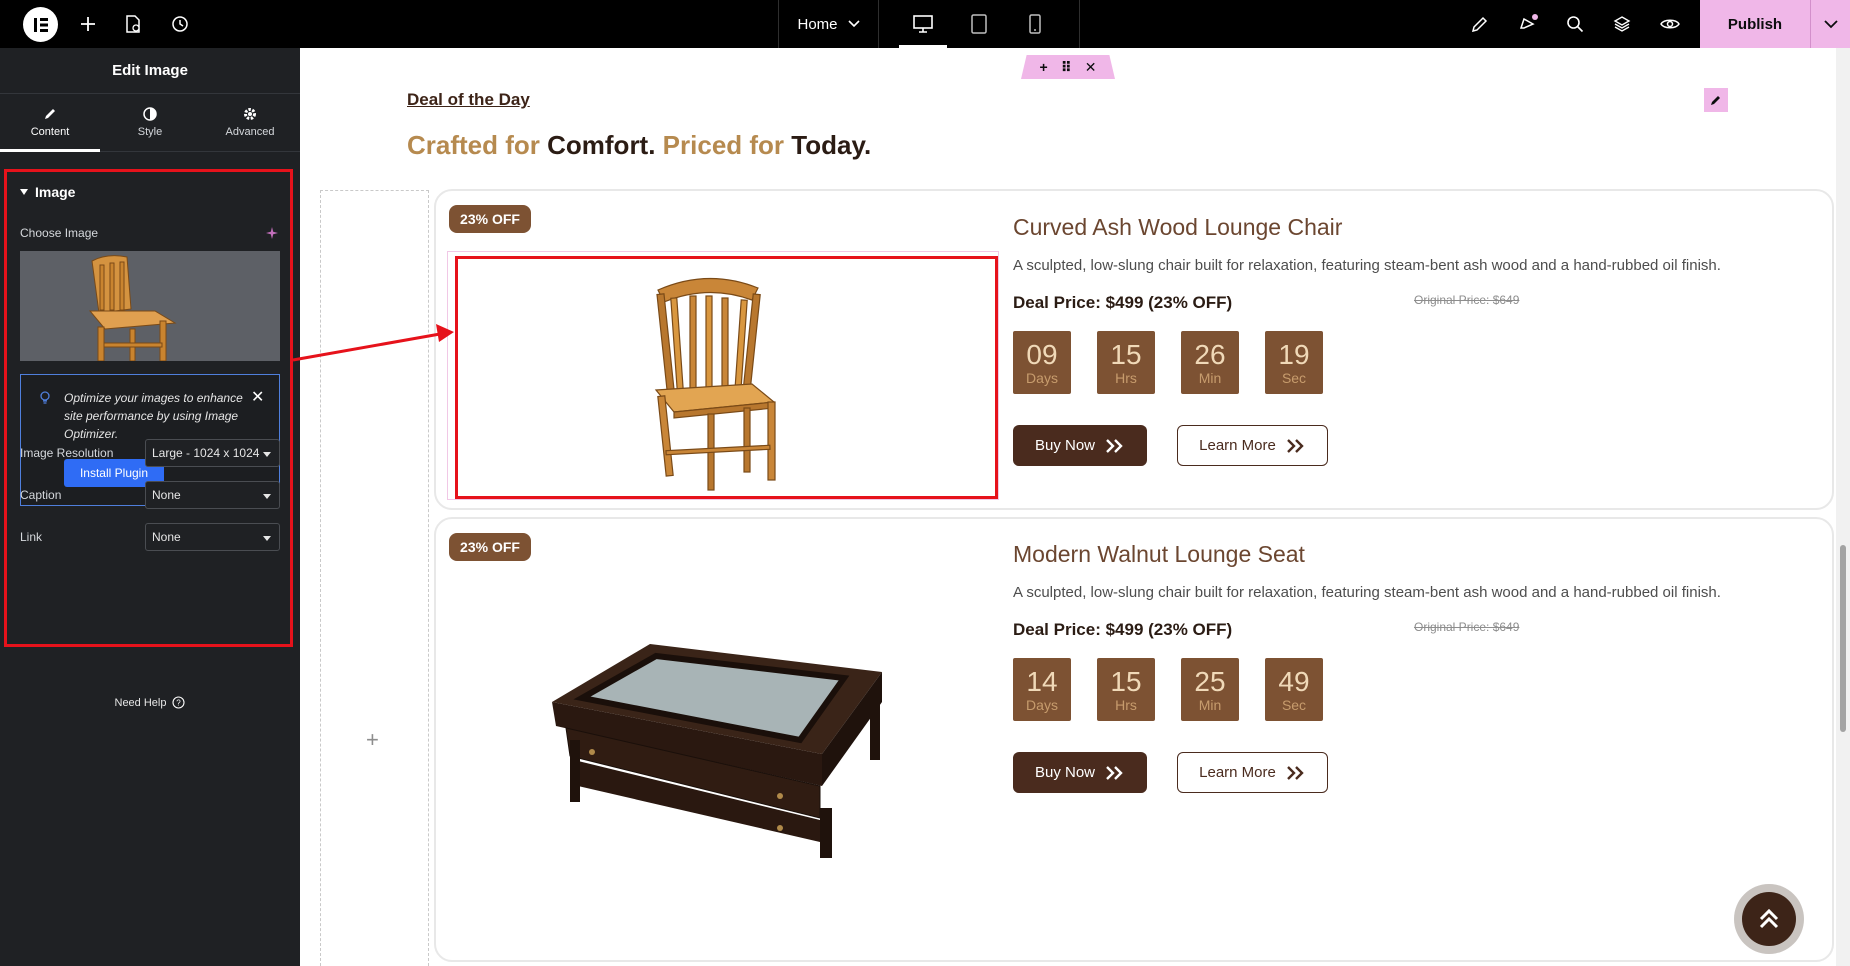  I want to click on help-circle-icon: ?, so click(179, 702).